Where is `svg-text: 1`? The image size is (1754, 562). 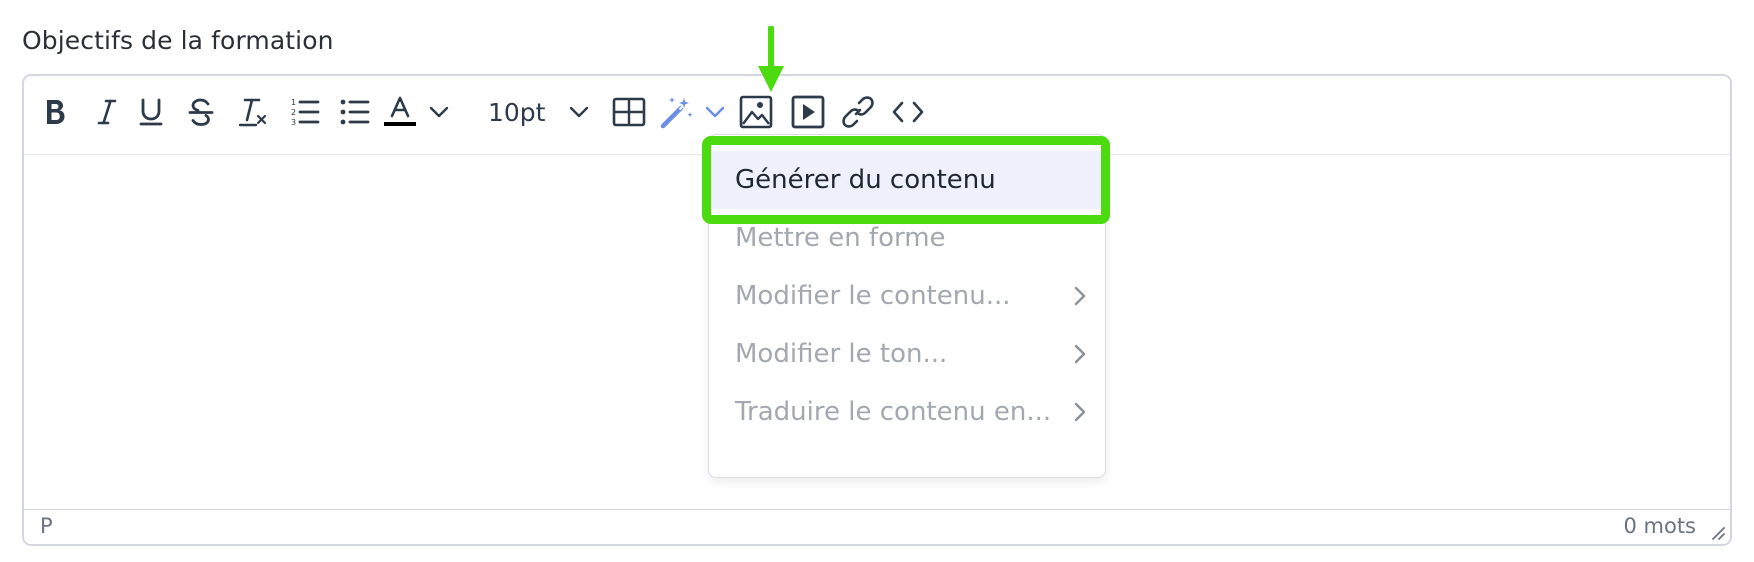 svg-text: 1 is located at coordinates (293, 102).